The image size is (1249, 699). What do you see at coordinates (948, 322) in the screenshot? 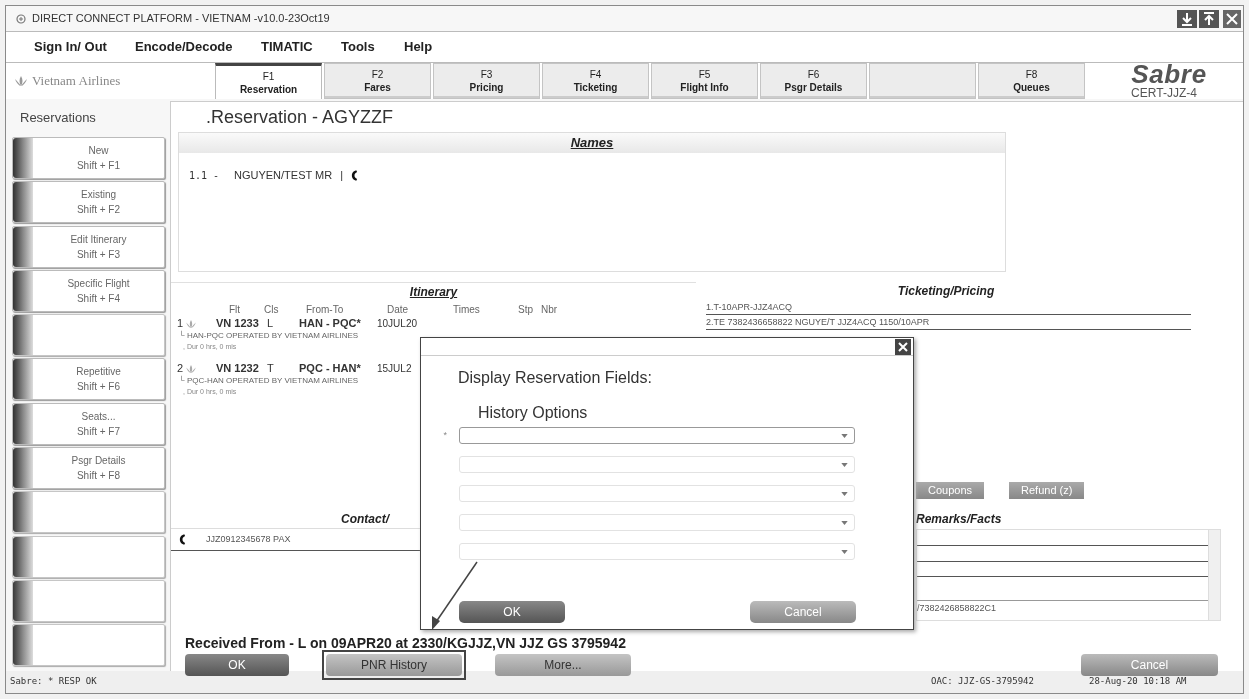
I see `ticketing-line: 2.TE 7382436658822 NGUYE/T JJZ4ACQ 1150/10APR` at bounding box center [948, 322].